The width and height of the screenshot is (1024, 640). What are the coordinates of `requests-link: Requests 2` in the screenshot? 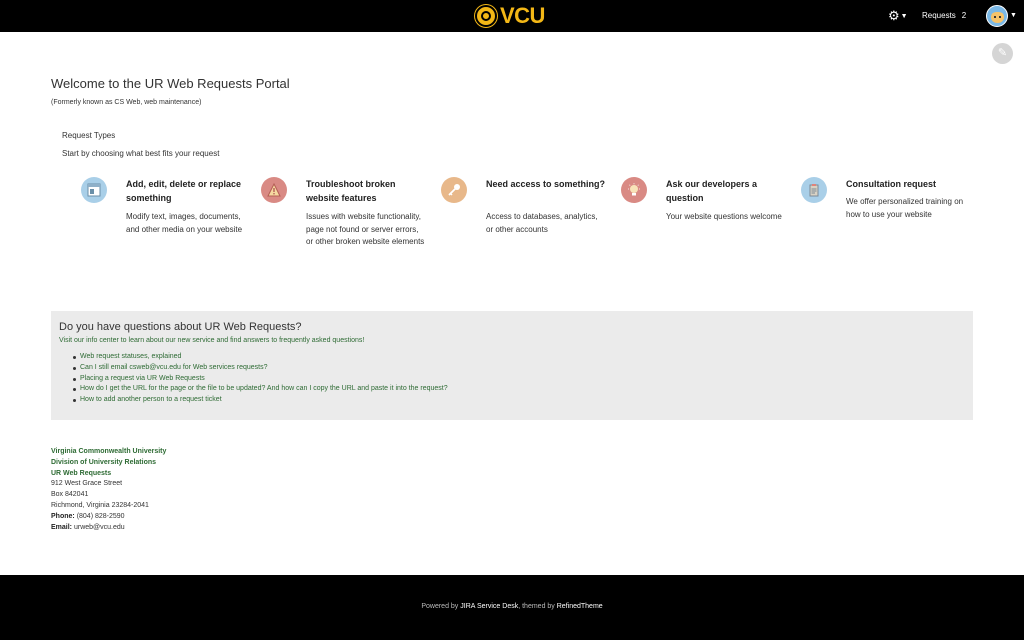 It's located at (944, 16).